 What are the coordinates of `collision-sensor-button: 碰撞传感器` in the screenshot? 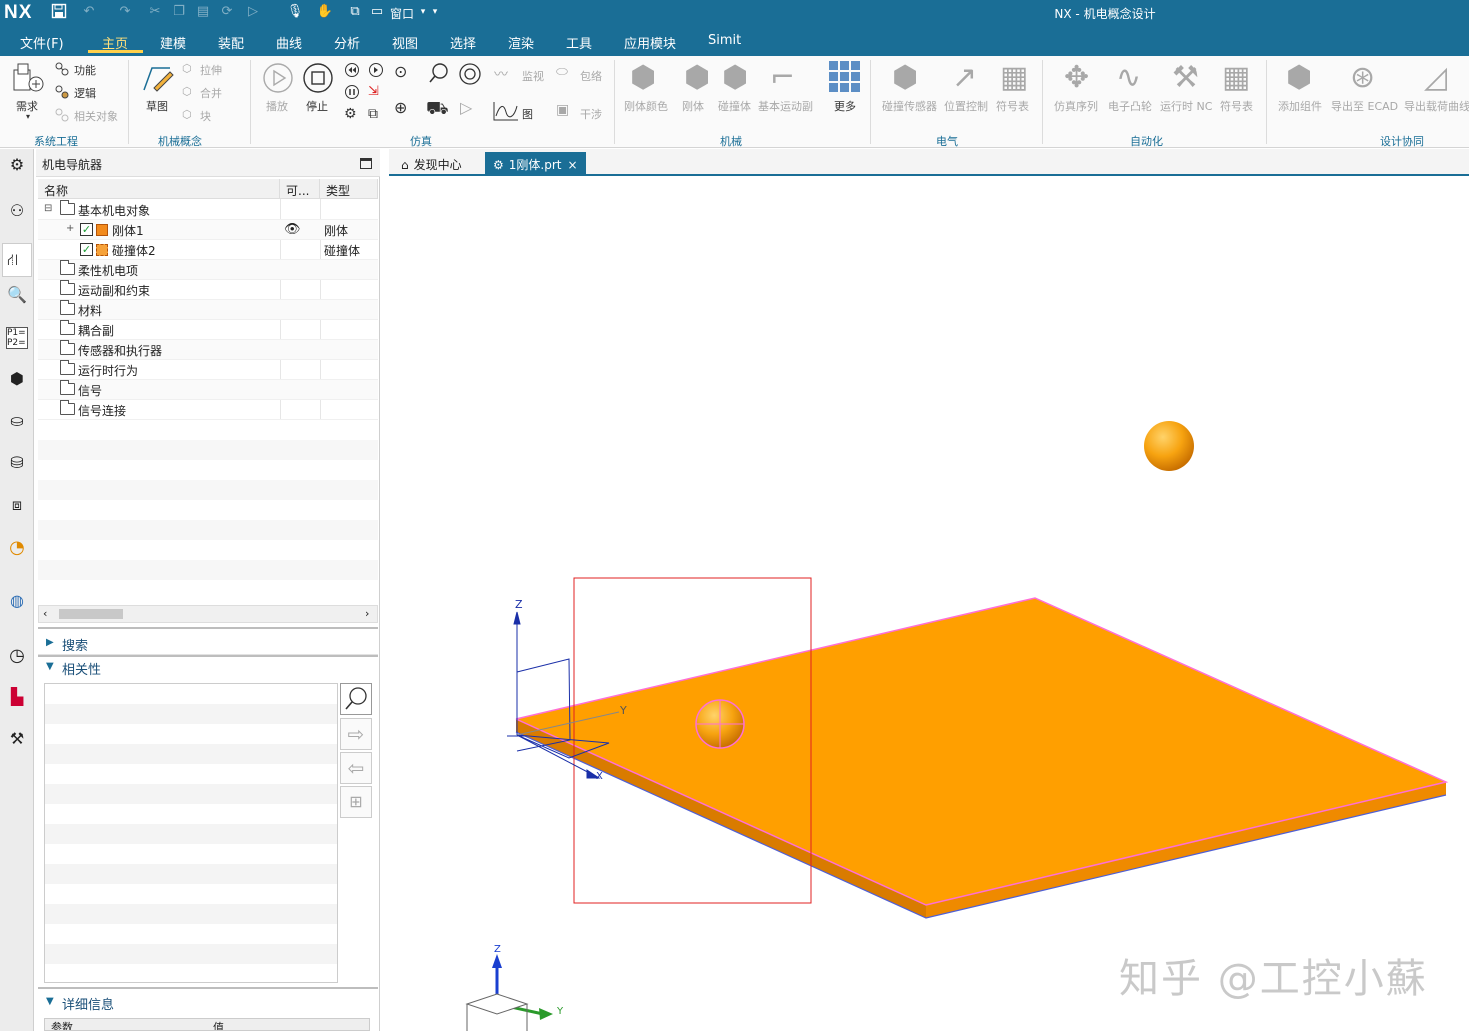 It's located at (909, 106).